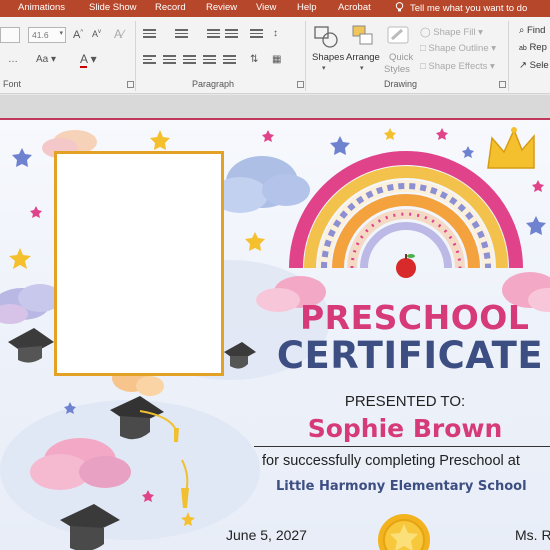 This screenshot has width=550, height=550. What do you see at coordinates (354, 7) in the screenshot?
I see `tab-acrobat: Acrobat` at bounding box center [354, 7].